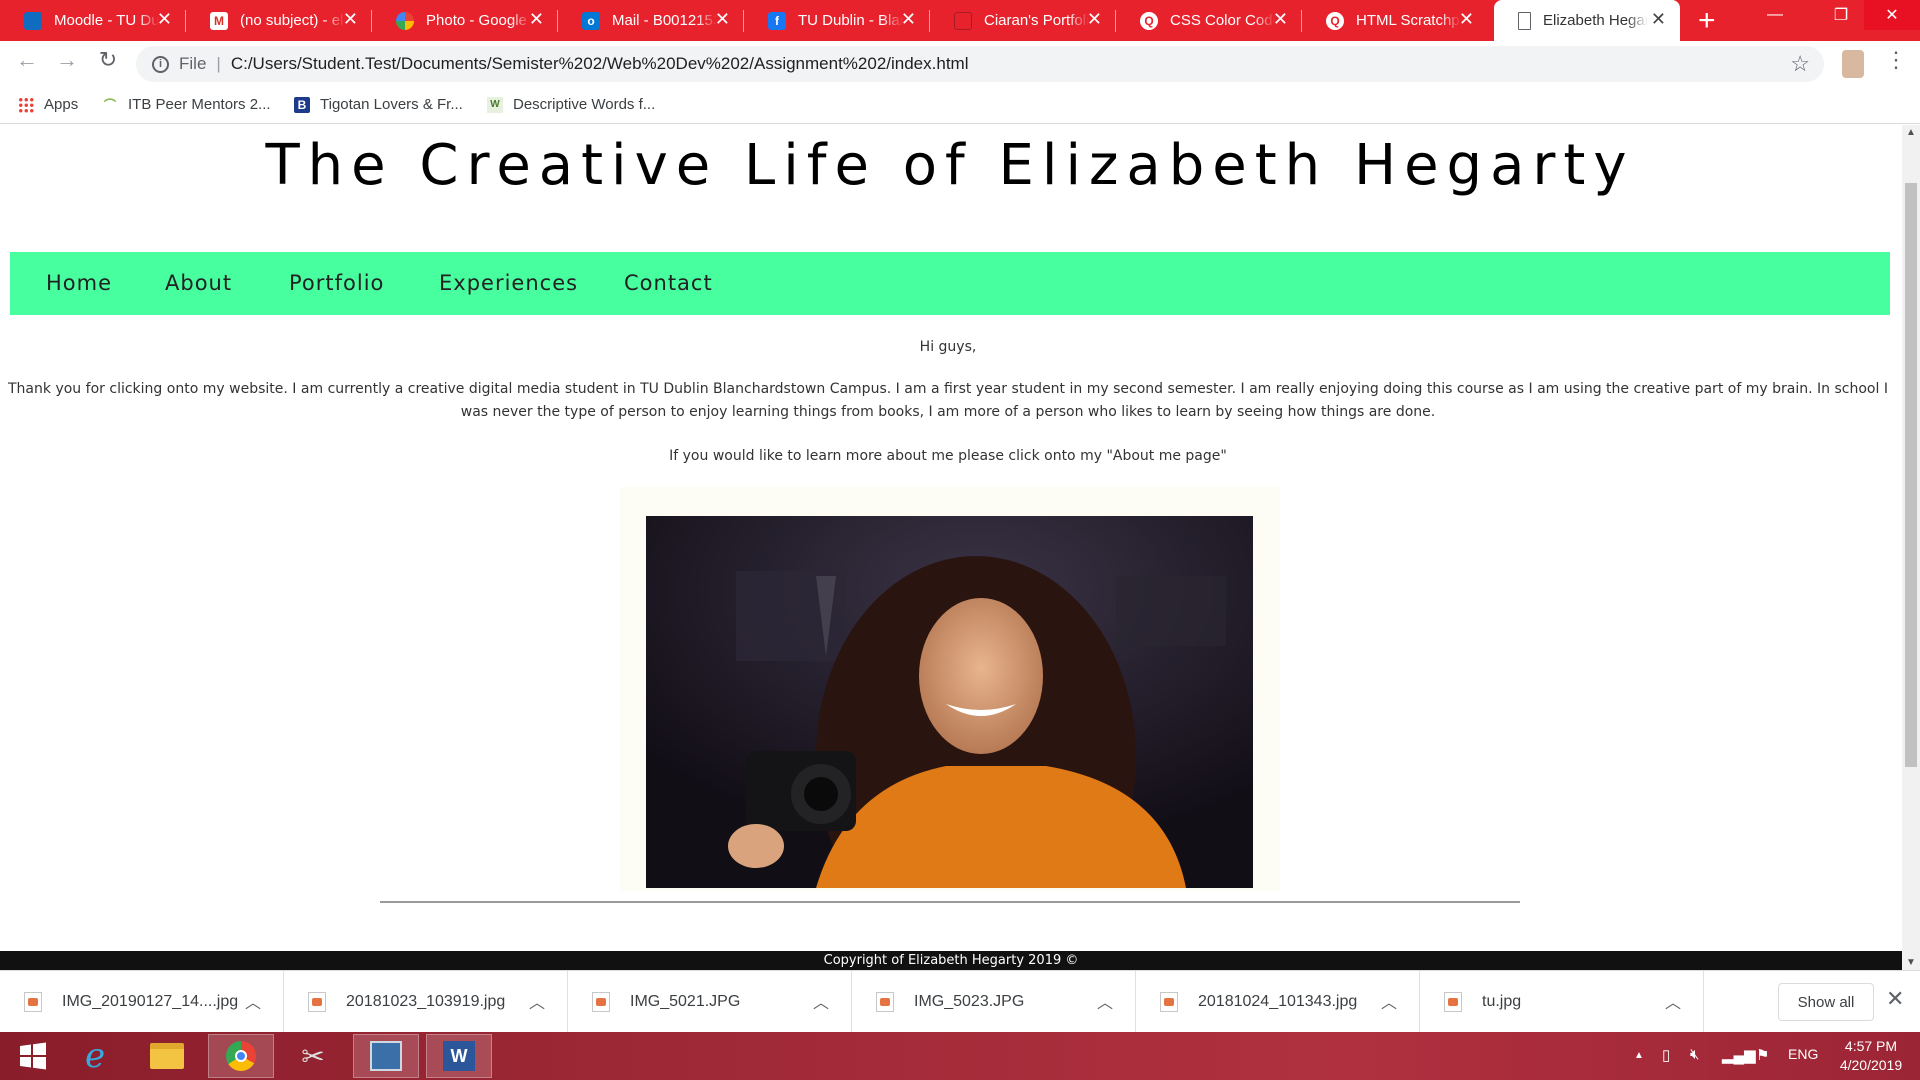 This screenshot has width=1920, height=1080. I want to click on close-download-shelf-icon: ✕, so click(1895, 999).